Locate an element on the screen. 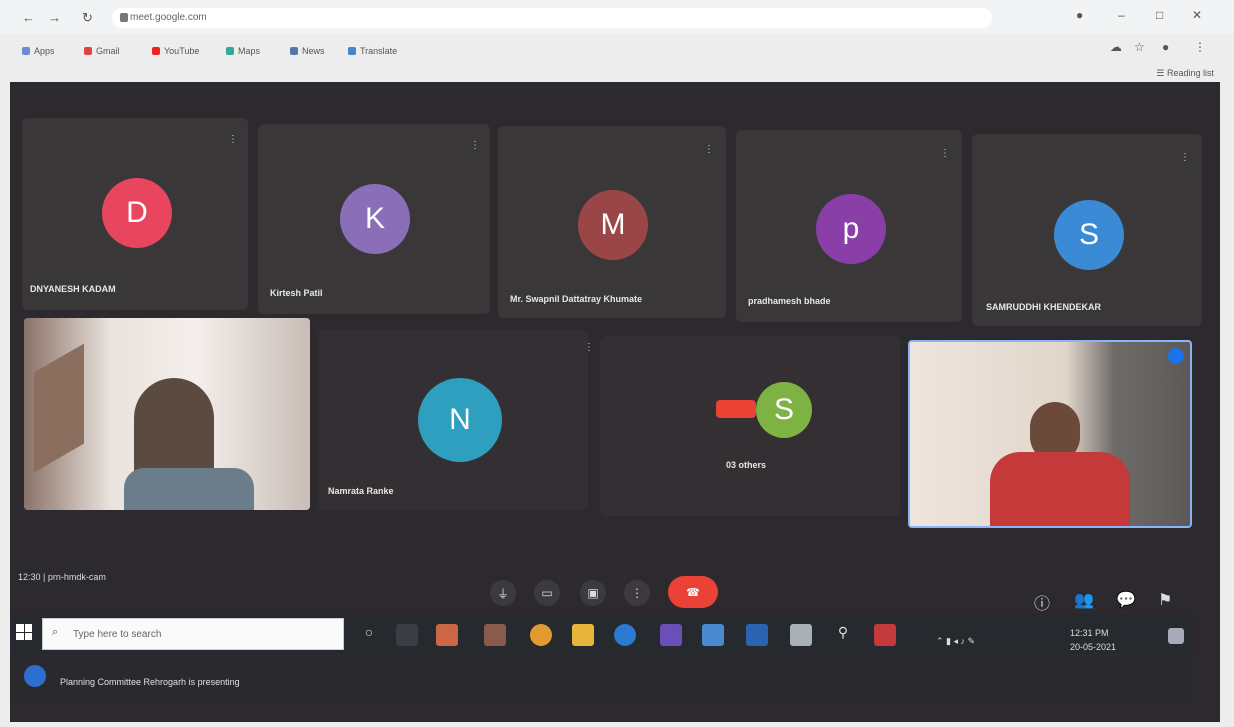 This screenshot has height=727, width=1234. people-icon: 👥 is located at coordinates (1084, 600).